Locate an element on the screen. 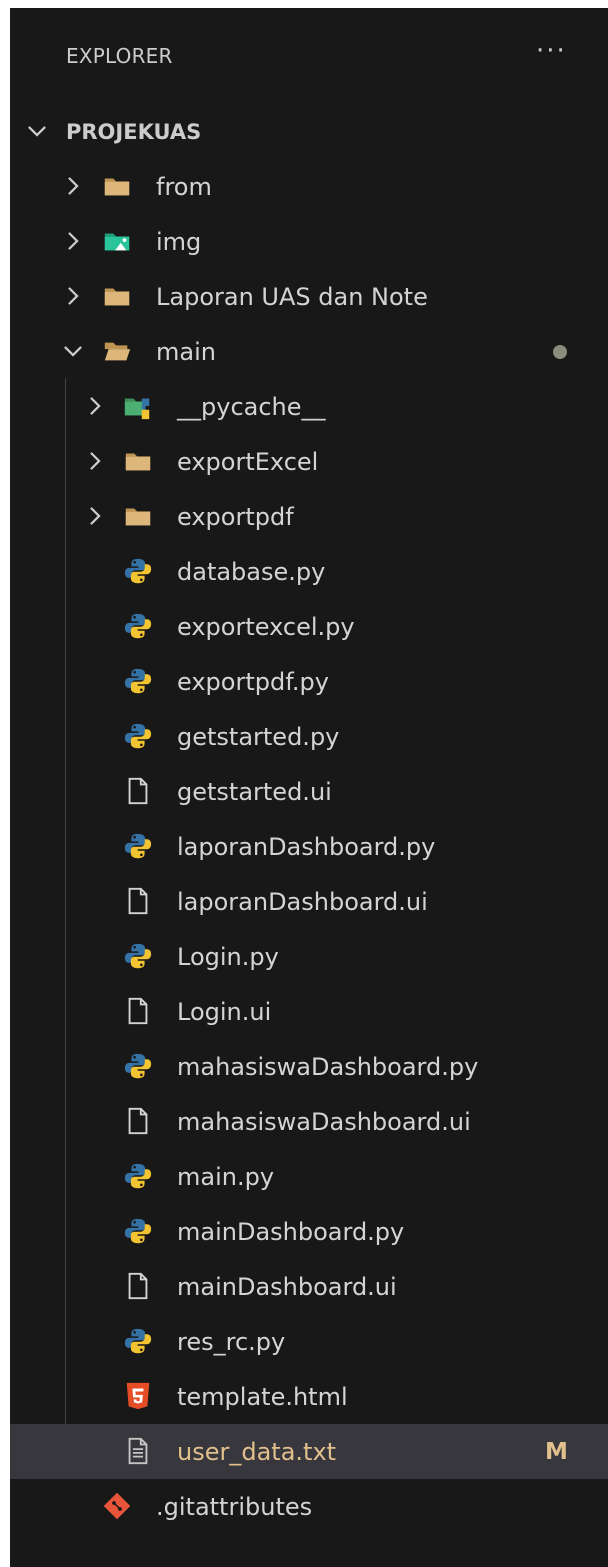 The width and height of the screenshot is (608, 1567). more-actions-icon: ··· is located at coordinates (551, 51).